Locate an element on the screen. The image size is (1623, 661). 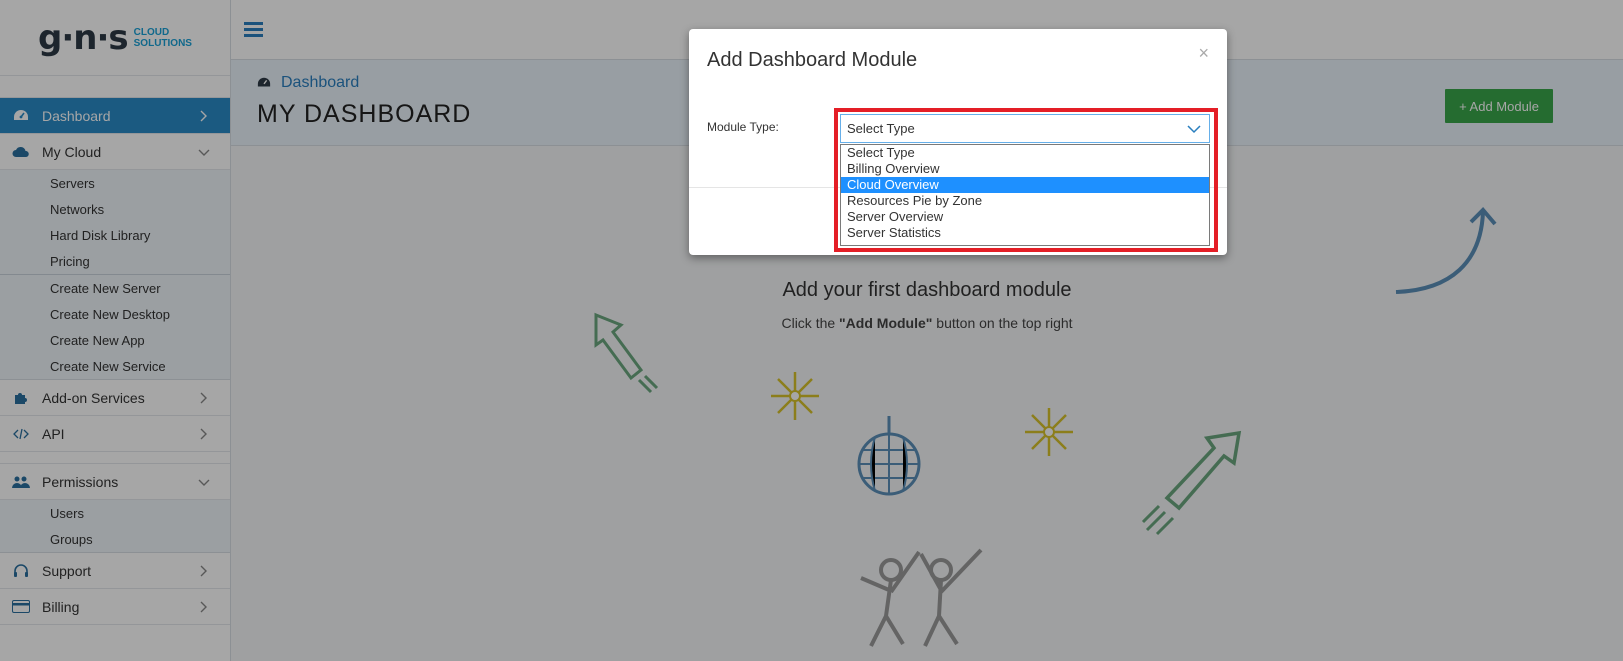
option-server-overview: Server Overview is located at coordinates (1025, 217).